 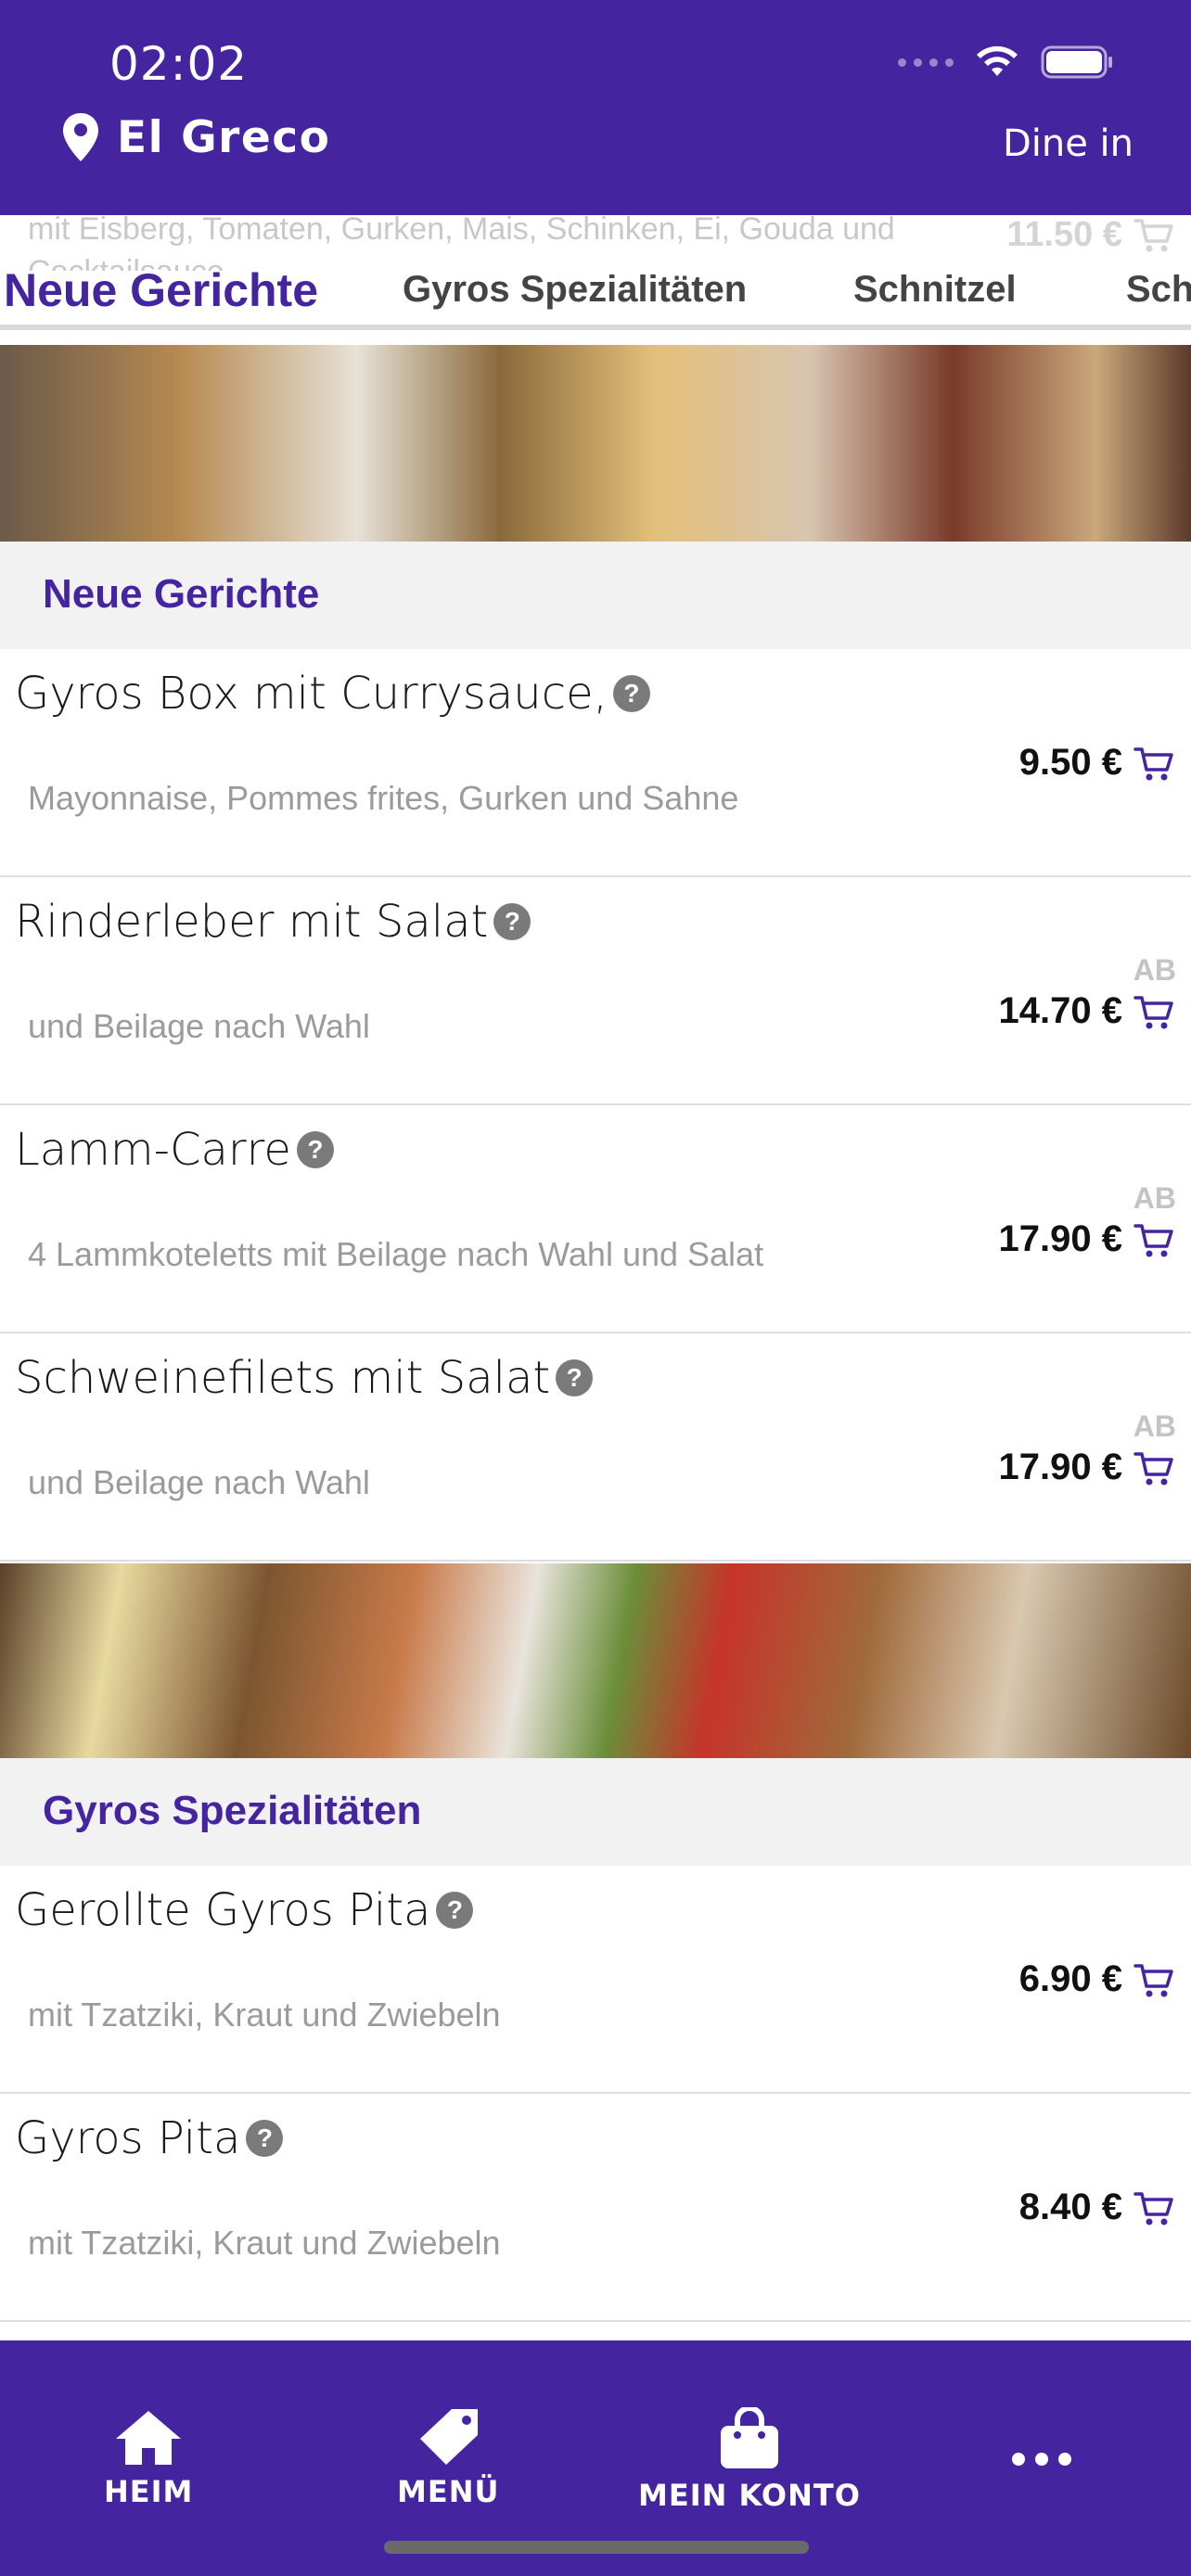 What do you see at coordinates (149, 2438) in the screenshot?
I see `home-icon` at bounding box center [149, 2438].